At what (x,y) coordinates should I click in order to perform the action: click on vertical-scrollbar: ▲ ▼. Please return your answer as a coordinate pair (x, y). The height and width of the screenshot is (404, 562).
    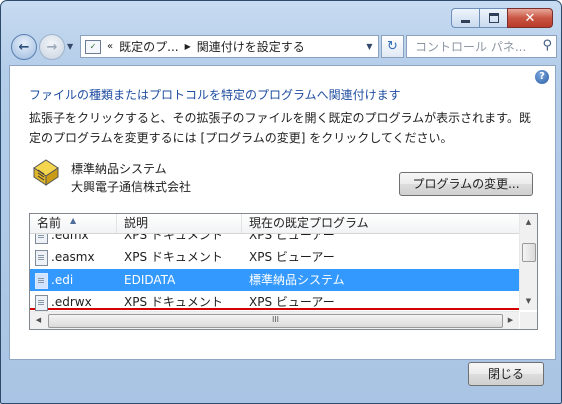
    Looking at the image, I should click on (528, 262).